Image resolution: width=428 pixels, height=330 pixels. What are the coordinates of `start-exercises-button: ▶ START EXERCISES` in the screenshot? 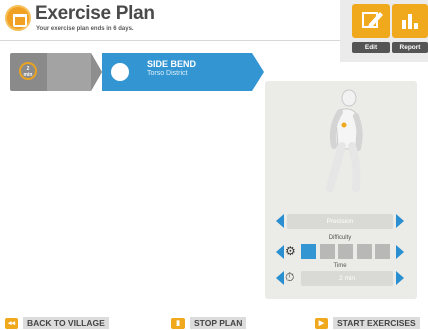 It's located at (367, 323).